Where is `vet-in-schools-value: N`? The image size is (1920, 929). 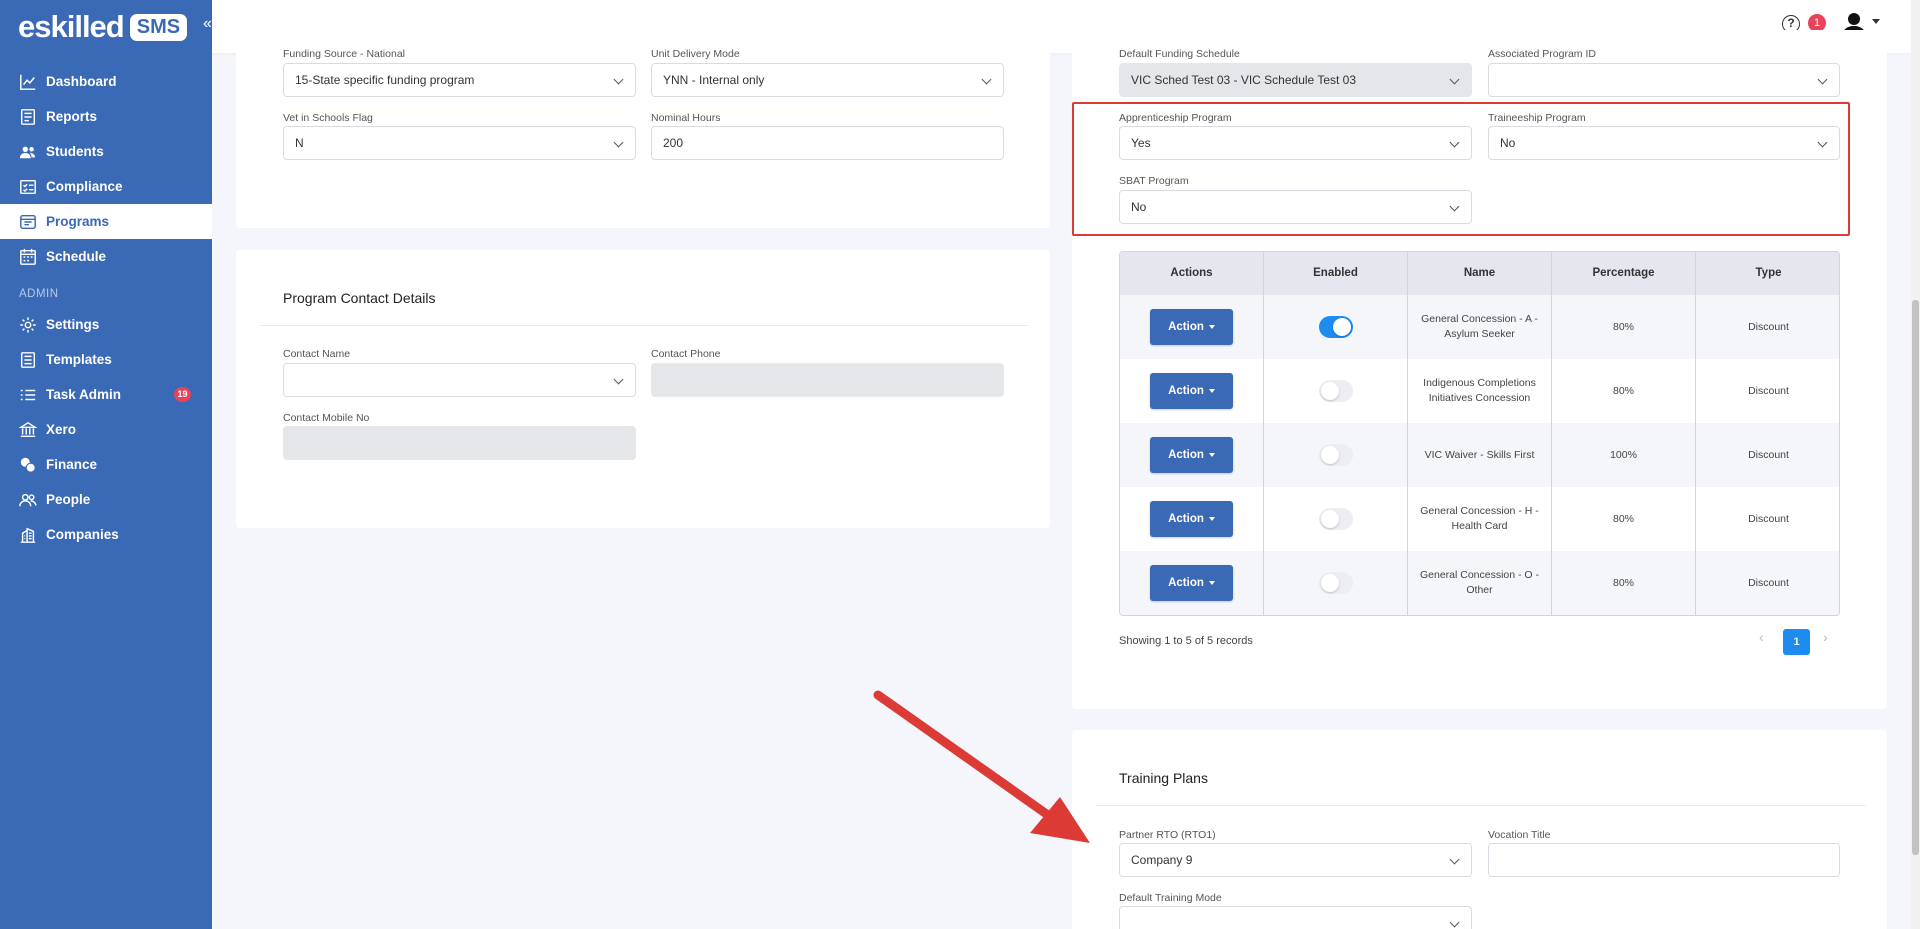 vet-in-schools-value: N is located at coordinates (299, 143).